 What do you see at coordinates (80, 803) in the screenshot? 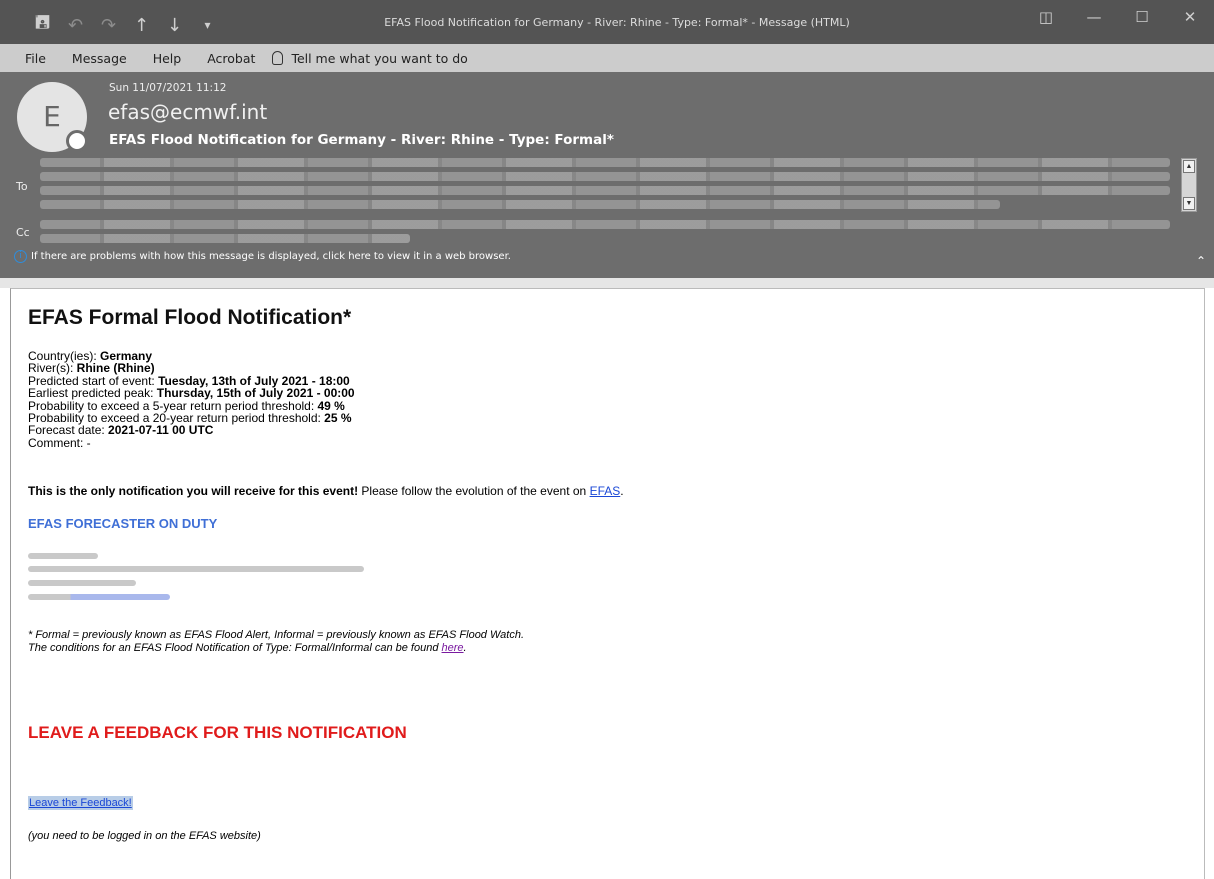
I see `leave-feedback-link: Leave the Feedback!` at bounding box center [80, 803].